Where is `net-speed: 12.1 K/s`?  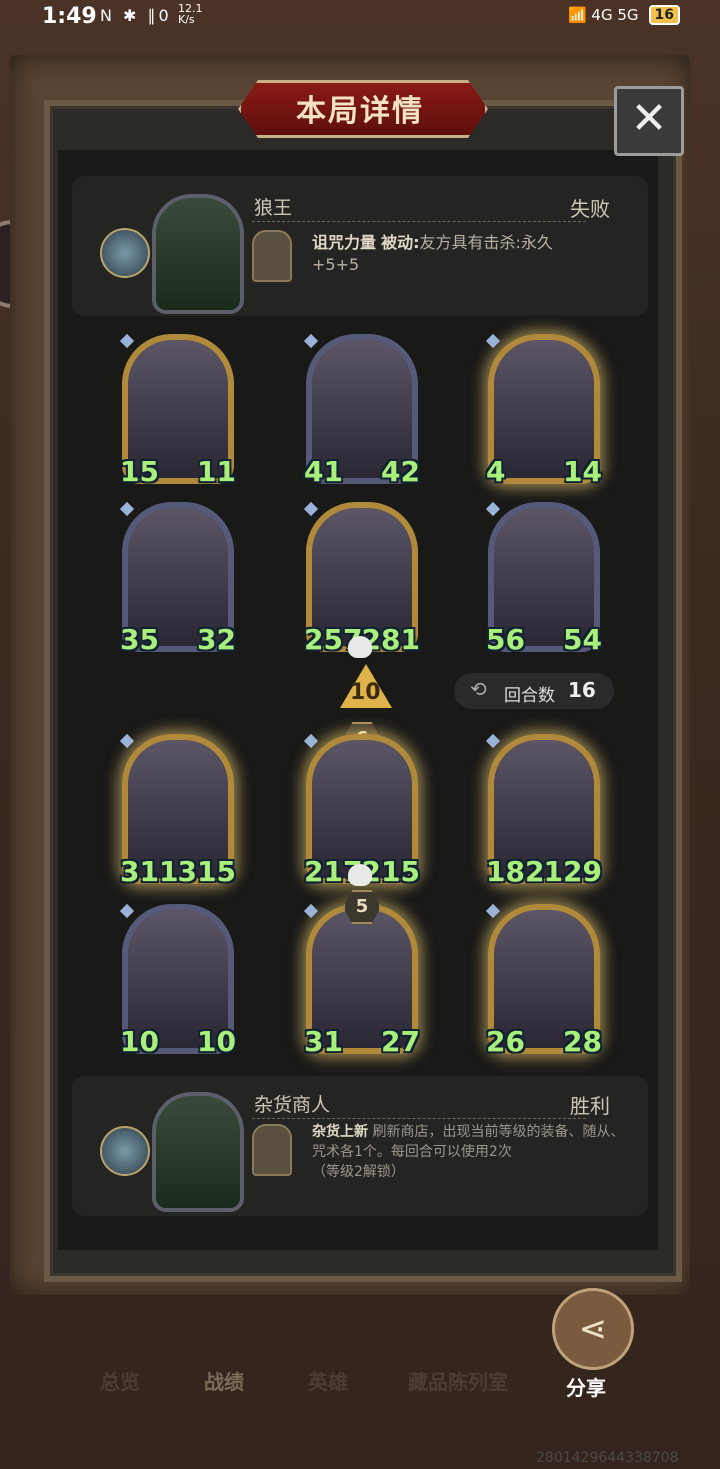 net-speed: 12.1 K/s is located at coordinates (190, 14).